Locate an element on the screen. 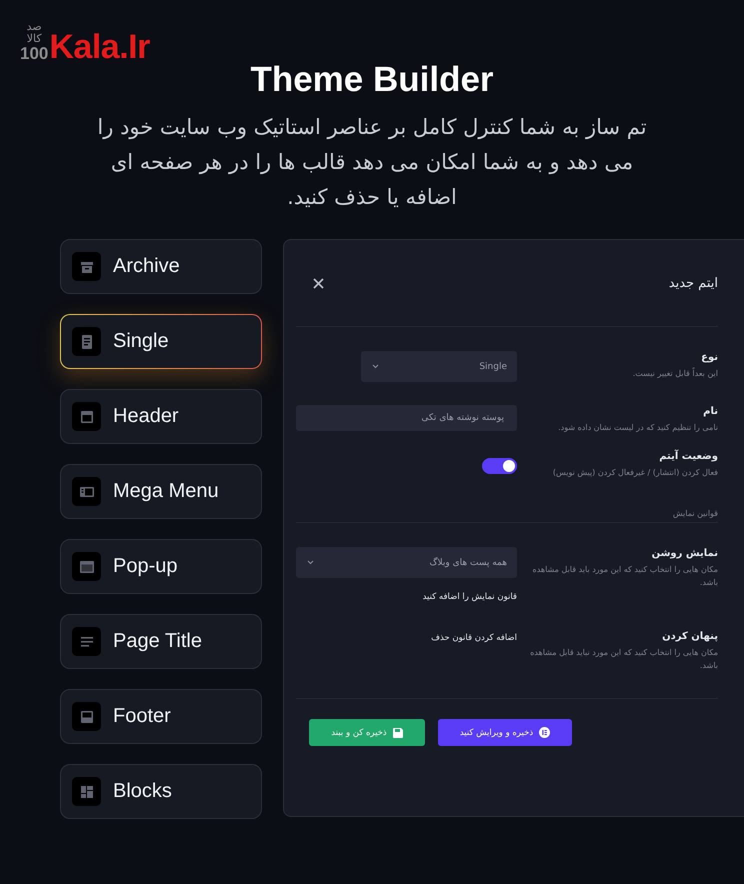  template-label: Archive is located at coordinates (146, 266).